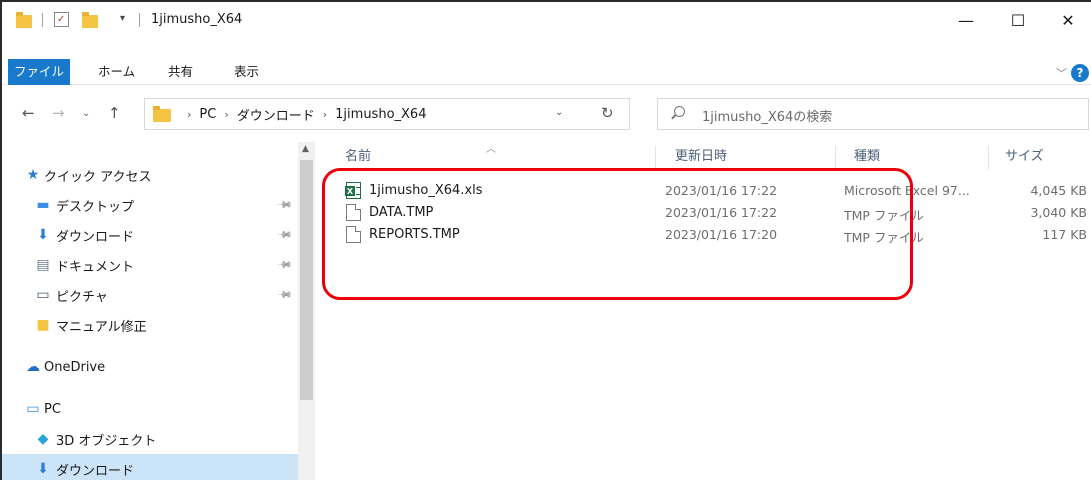  Describe the element at coordinates (43, 325) in the screenshot. I see `folder-icon: ■` at that location.